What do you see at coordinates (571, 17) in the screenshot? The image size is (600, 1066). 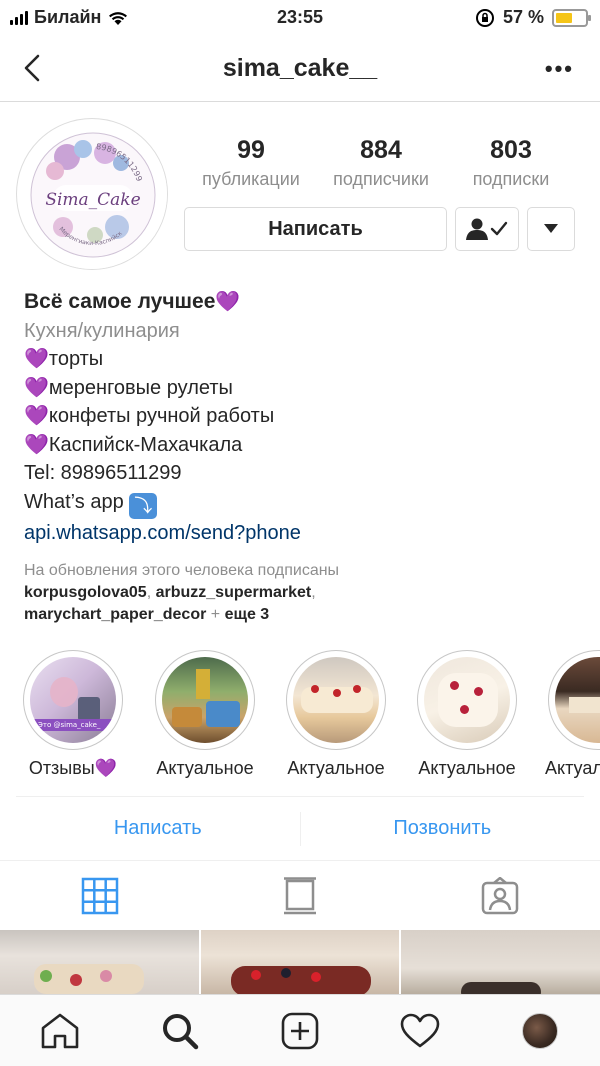 I see `battery-icon` at bounding box center [571, 17].